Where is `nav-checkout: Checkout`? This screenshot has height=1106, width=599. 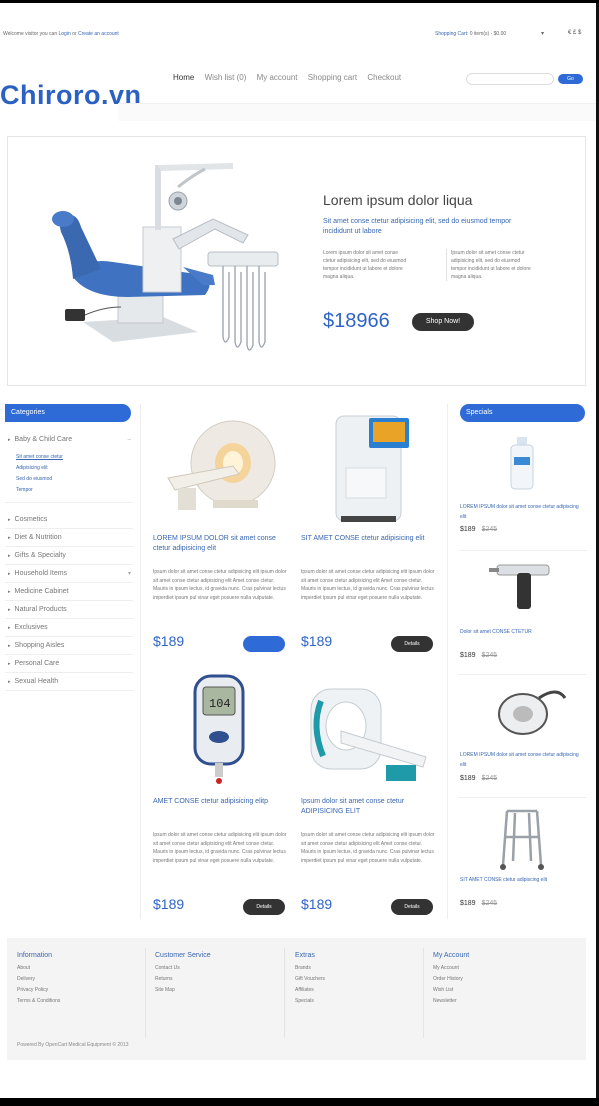
nav-checkout: Checkout is located at coordinates (384, 77).